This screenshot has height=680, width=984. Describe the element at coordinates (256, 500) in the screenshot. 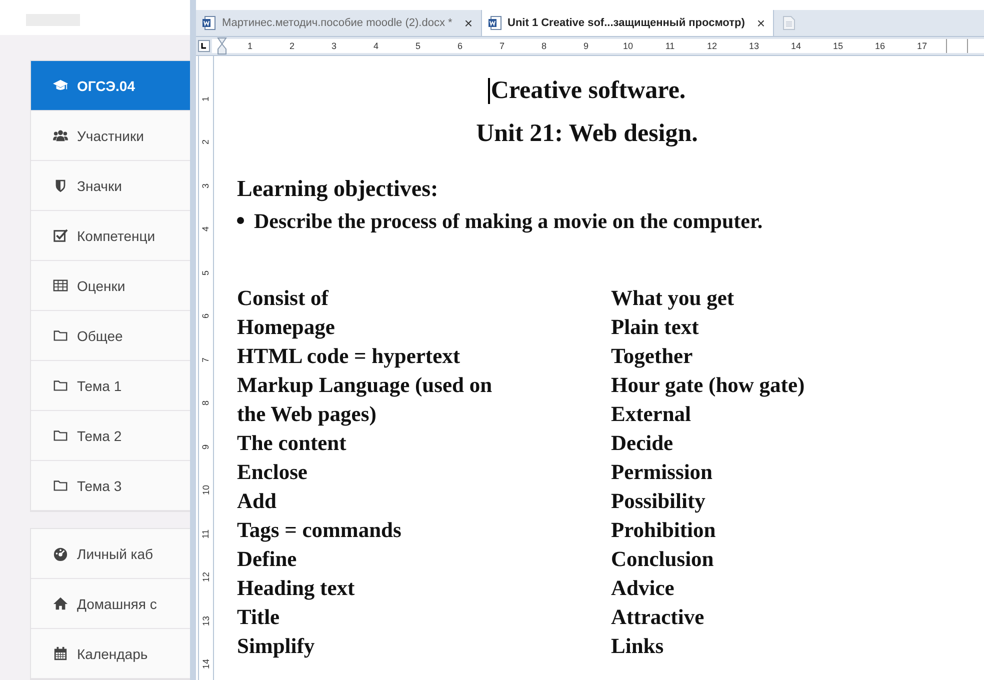

I see `vocabulary-term: Add` at that location.